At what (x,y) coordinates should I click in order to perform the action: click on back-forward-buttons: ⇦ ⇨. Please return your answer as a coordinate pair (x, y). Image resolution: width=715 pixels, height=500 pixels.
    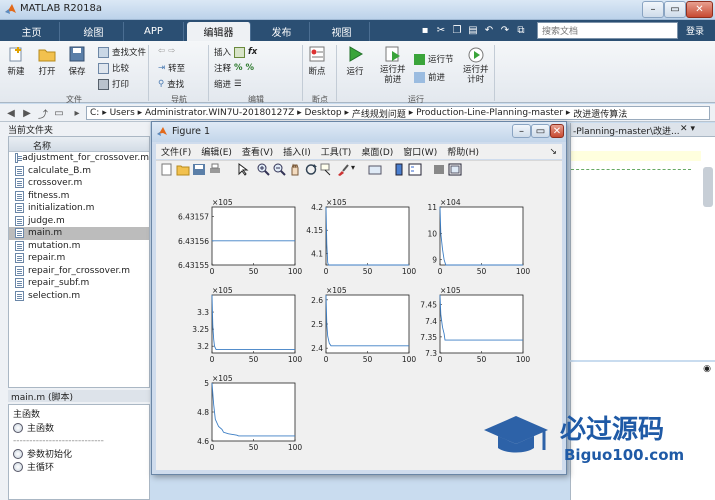
    Looking at the image, I should click on (166, 51).